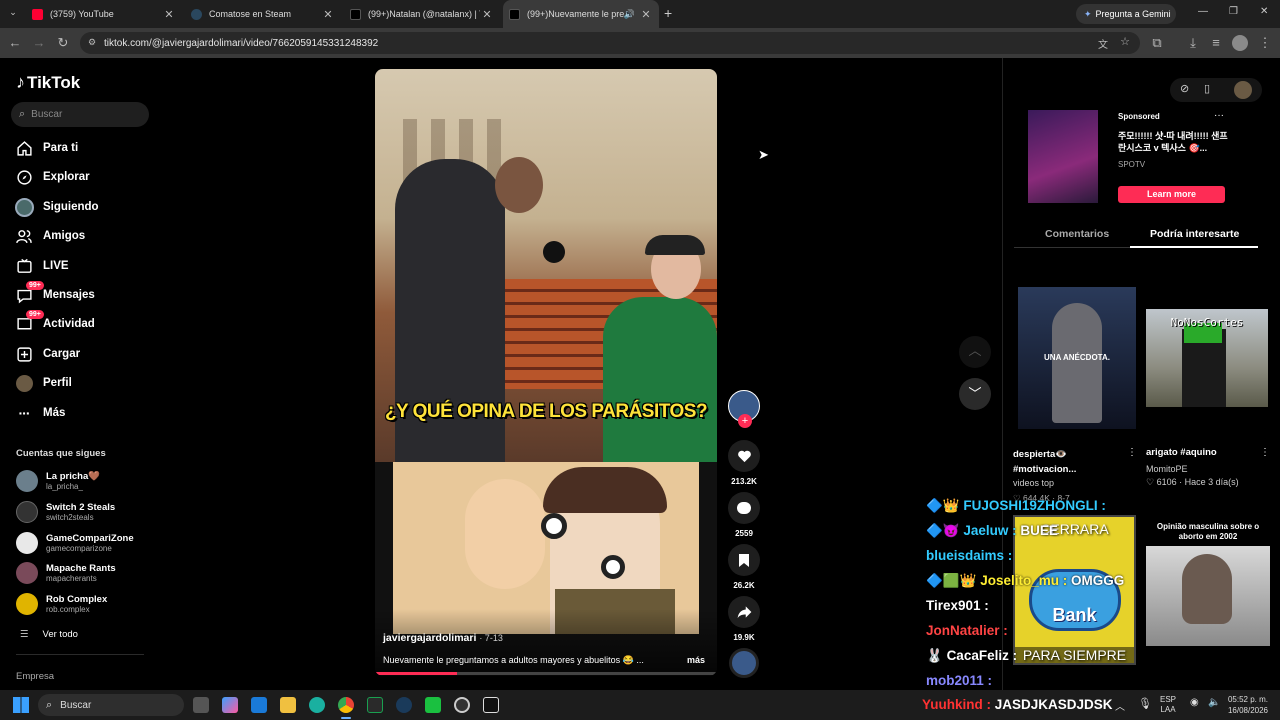 This screenshot has height=720, width=1280. I want to click on tray-chevron-icon: ︿, so click(1120, 705).